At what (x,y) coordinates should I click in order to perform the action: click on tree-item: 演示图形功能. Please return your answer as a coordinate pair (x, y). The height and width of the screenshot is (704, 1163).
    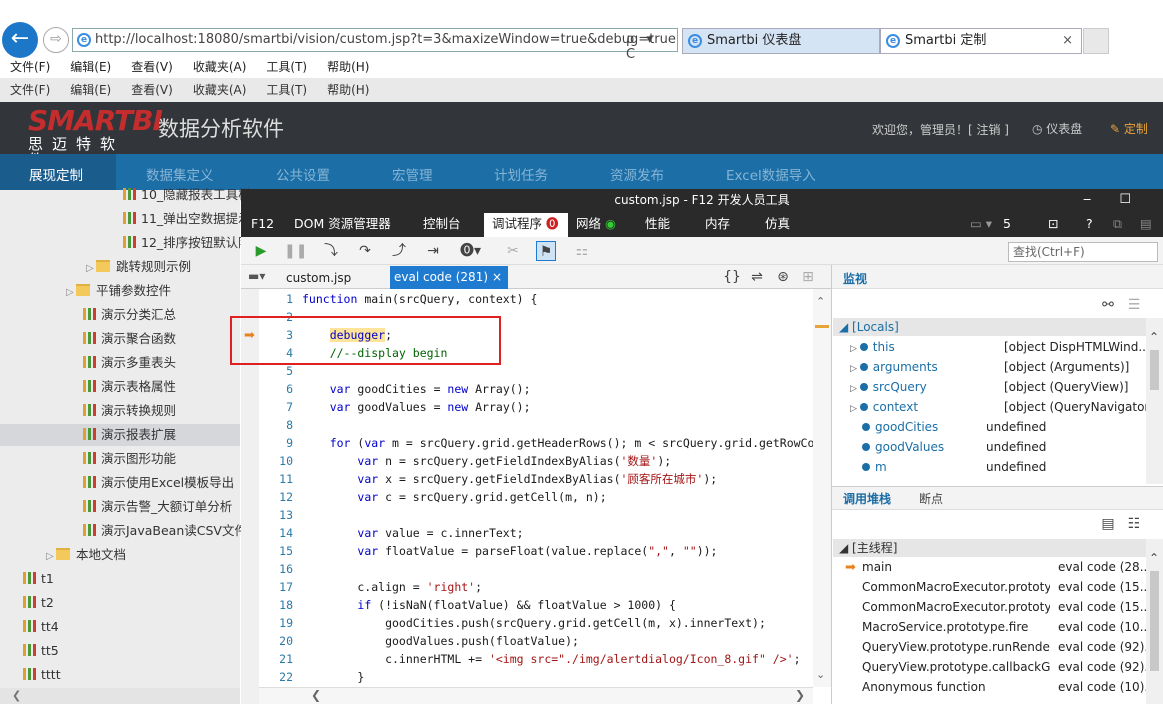
    Looking at the image, I should click on (129, 459).